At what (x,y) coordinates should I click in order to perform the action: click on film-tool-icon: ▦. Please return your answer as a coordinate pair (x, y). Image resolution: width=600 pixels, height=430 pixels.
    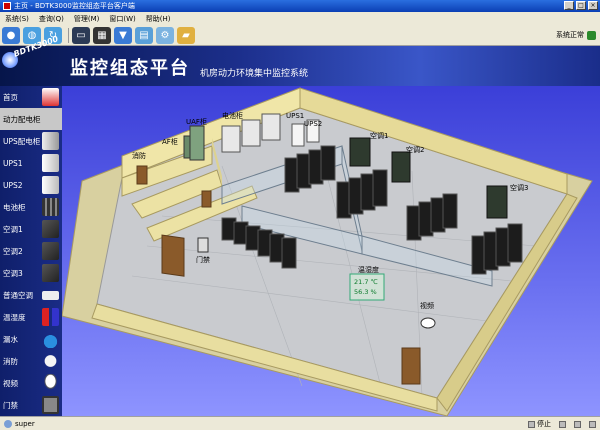
    Looking at the image, I should click on (102, 35).